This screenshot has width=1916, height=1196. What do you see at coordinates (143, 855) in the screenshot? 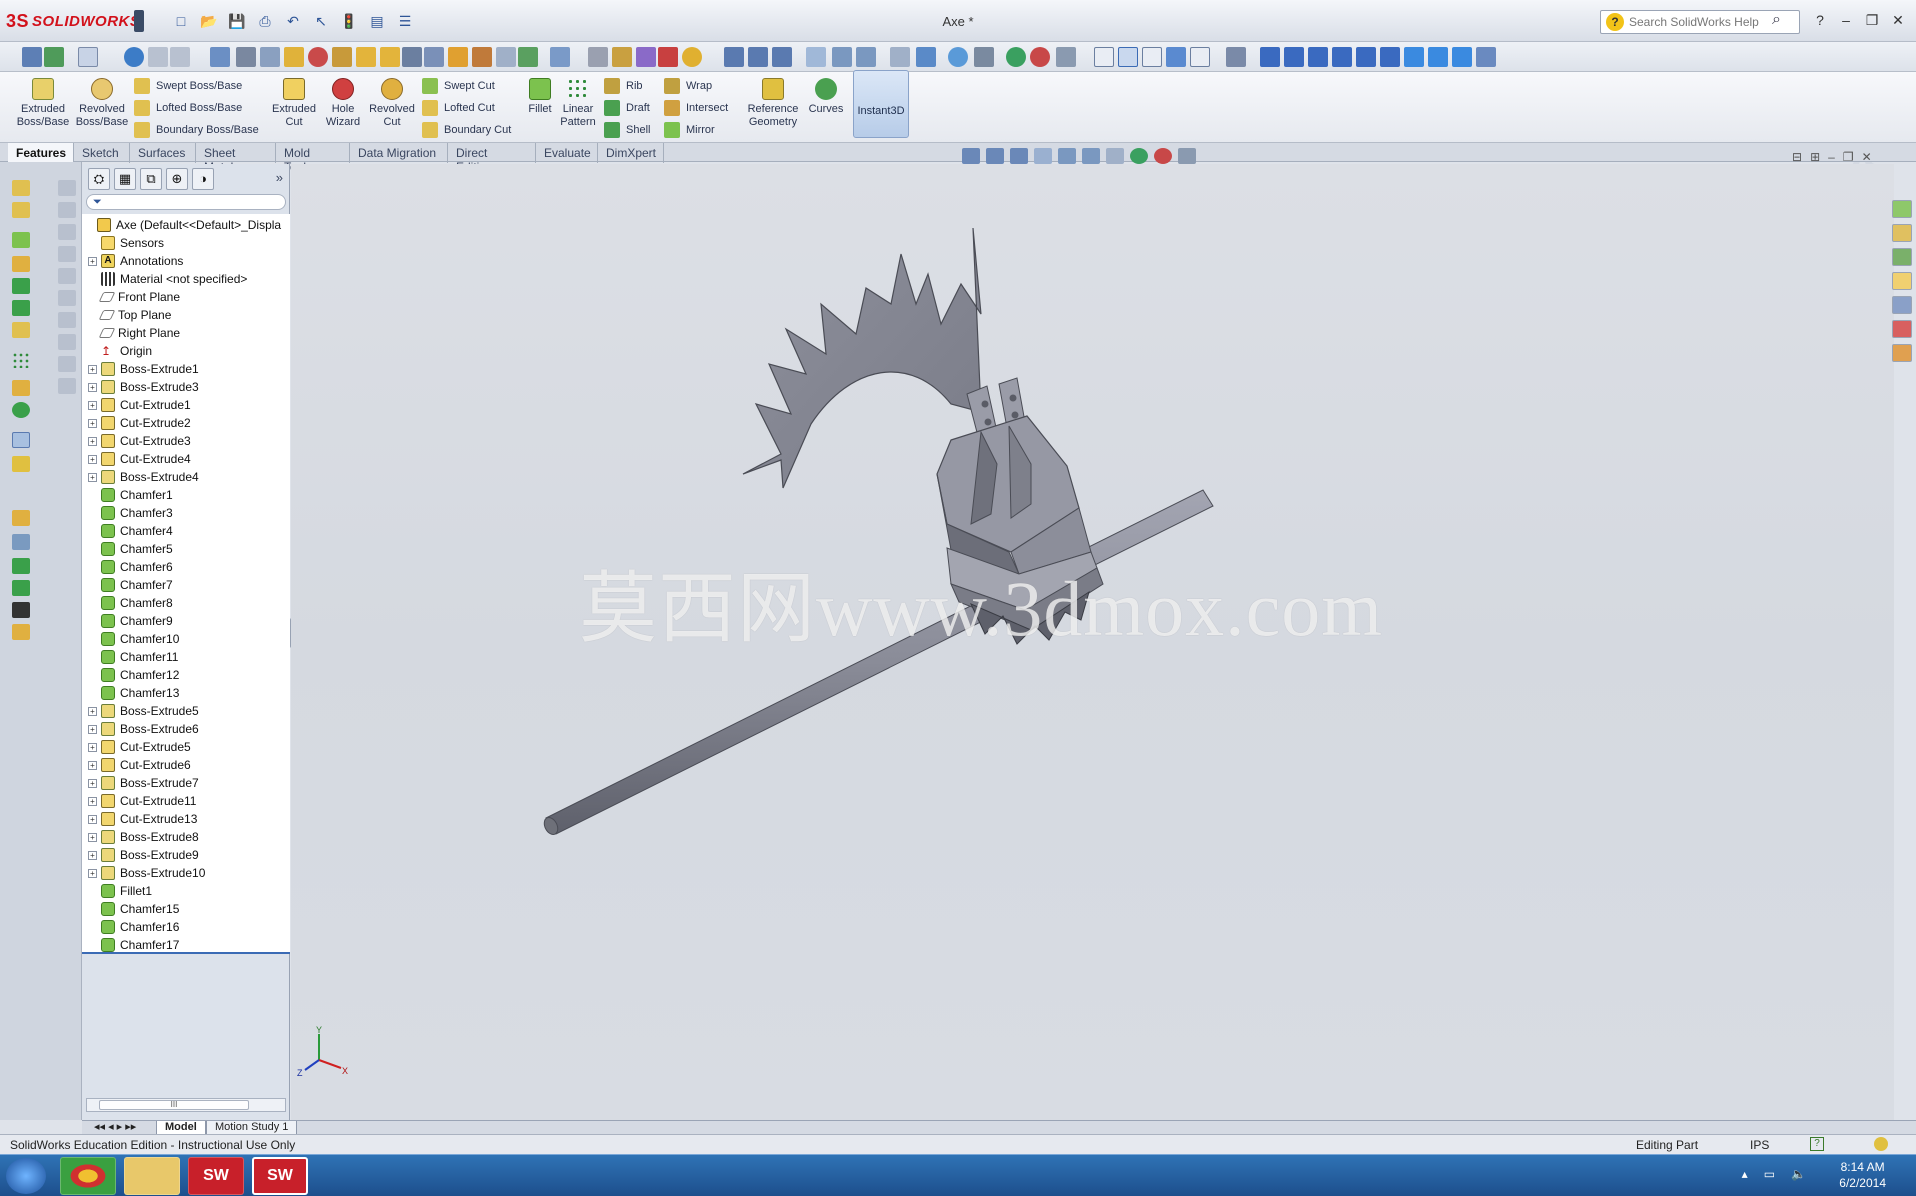
I see `tree-item: + Boss-Extrude9` at bounding box center [143, 855].